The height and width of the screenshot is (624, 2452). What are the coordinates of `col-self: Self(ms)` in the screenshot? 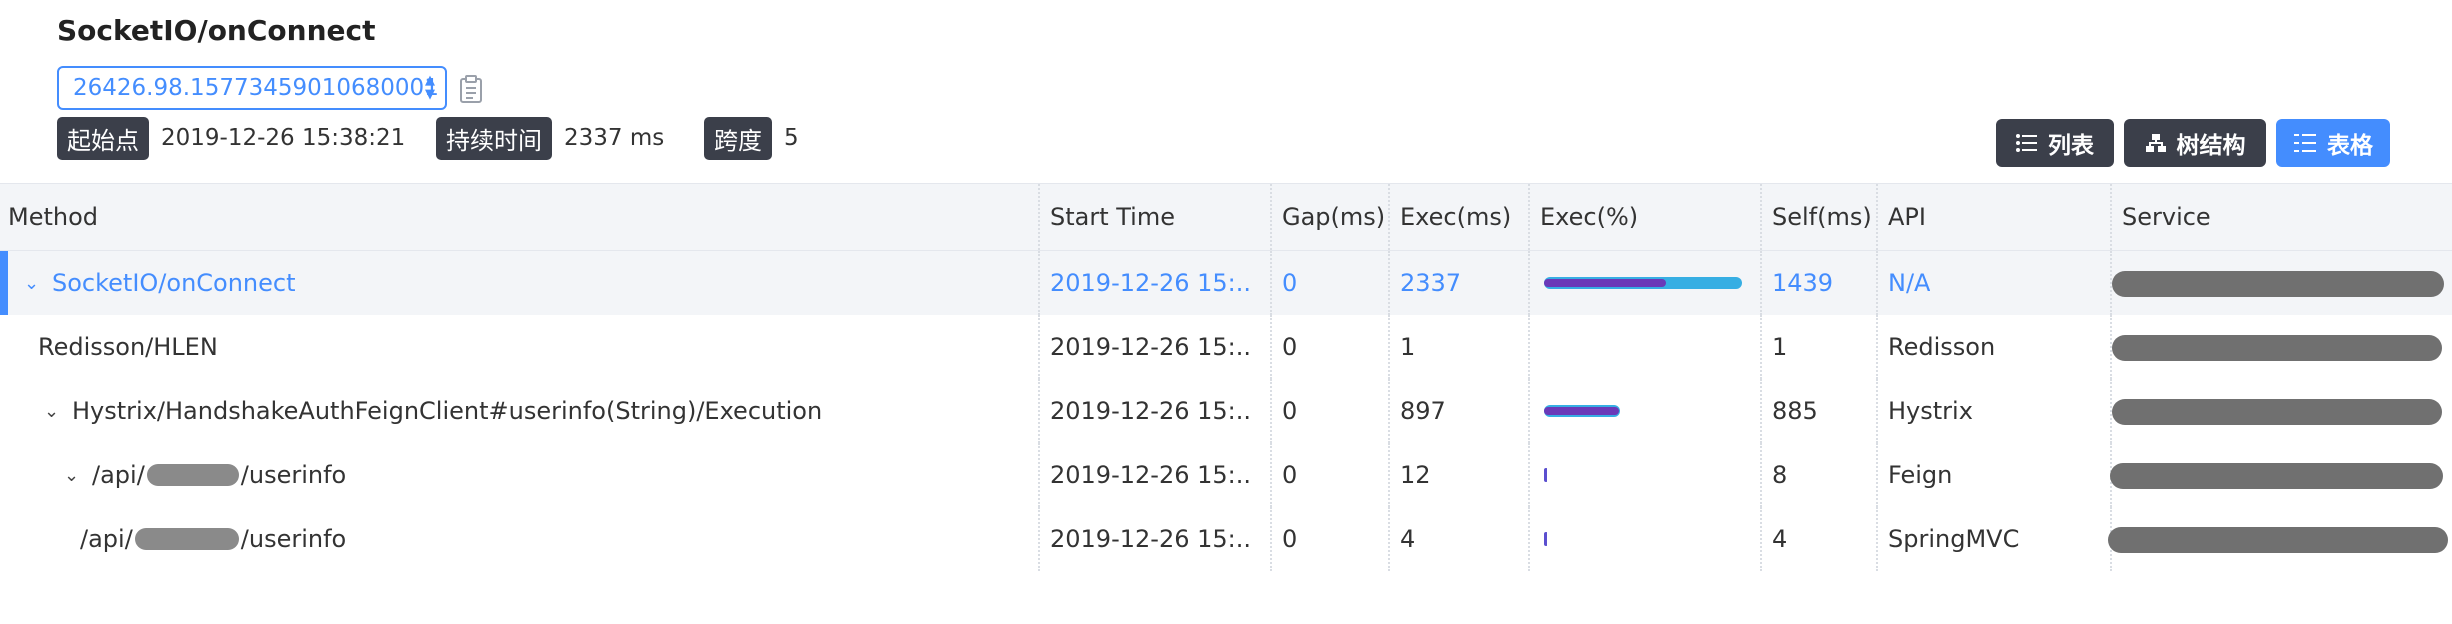 It's located at (1822, 217).